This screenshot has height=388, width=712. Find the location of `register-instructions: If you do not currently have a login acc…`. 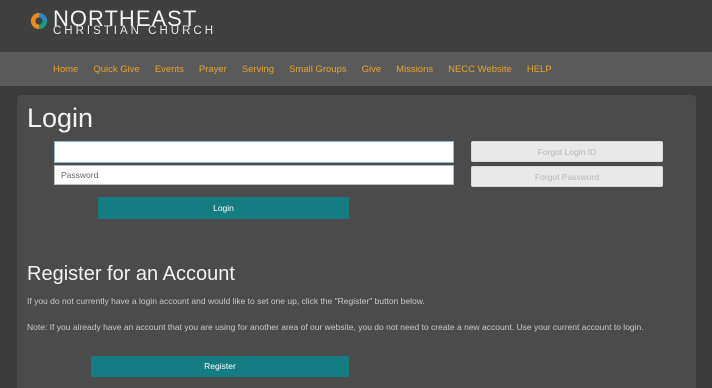

register-instructions: If you do not currently have a login acc… is located at coordinates (226, 301).